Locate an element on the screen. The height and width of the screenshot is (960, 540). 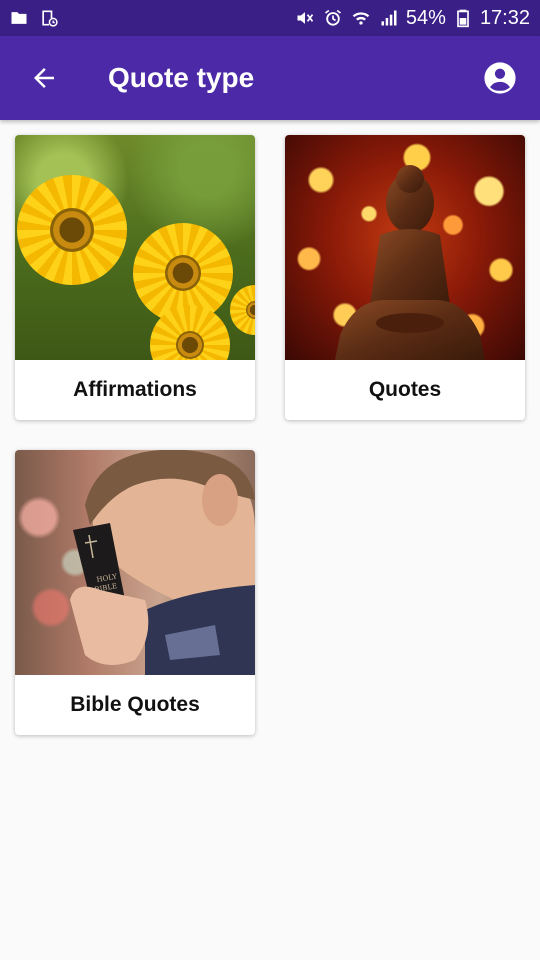
wifi-icon is located at coordinates (361, 18).